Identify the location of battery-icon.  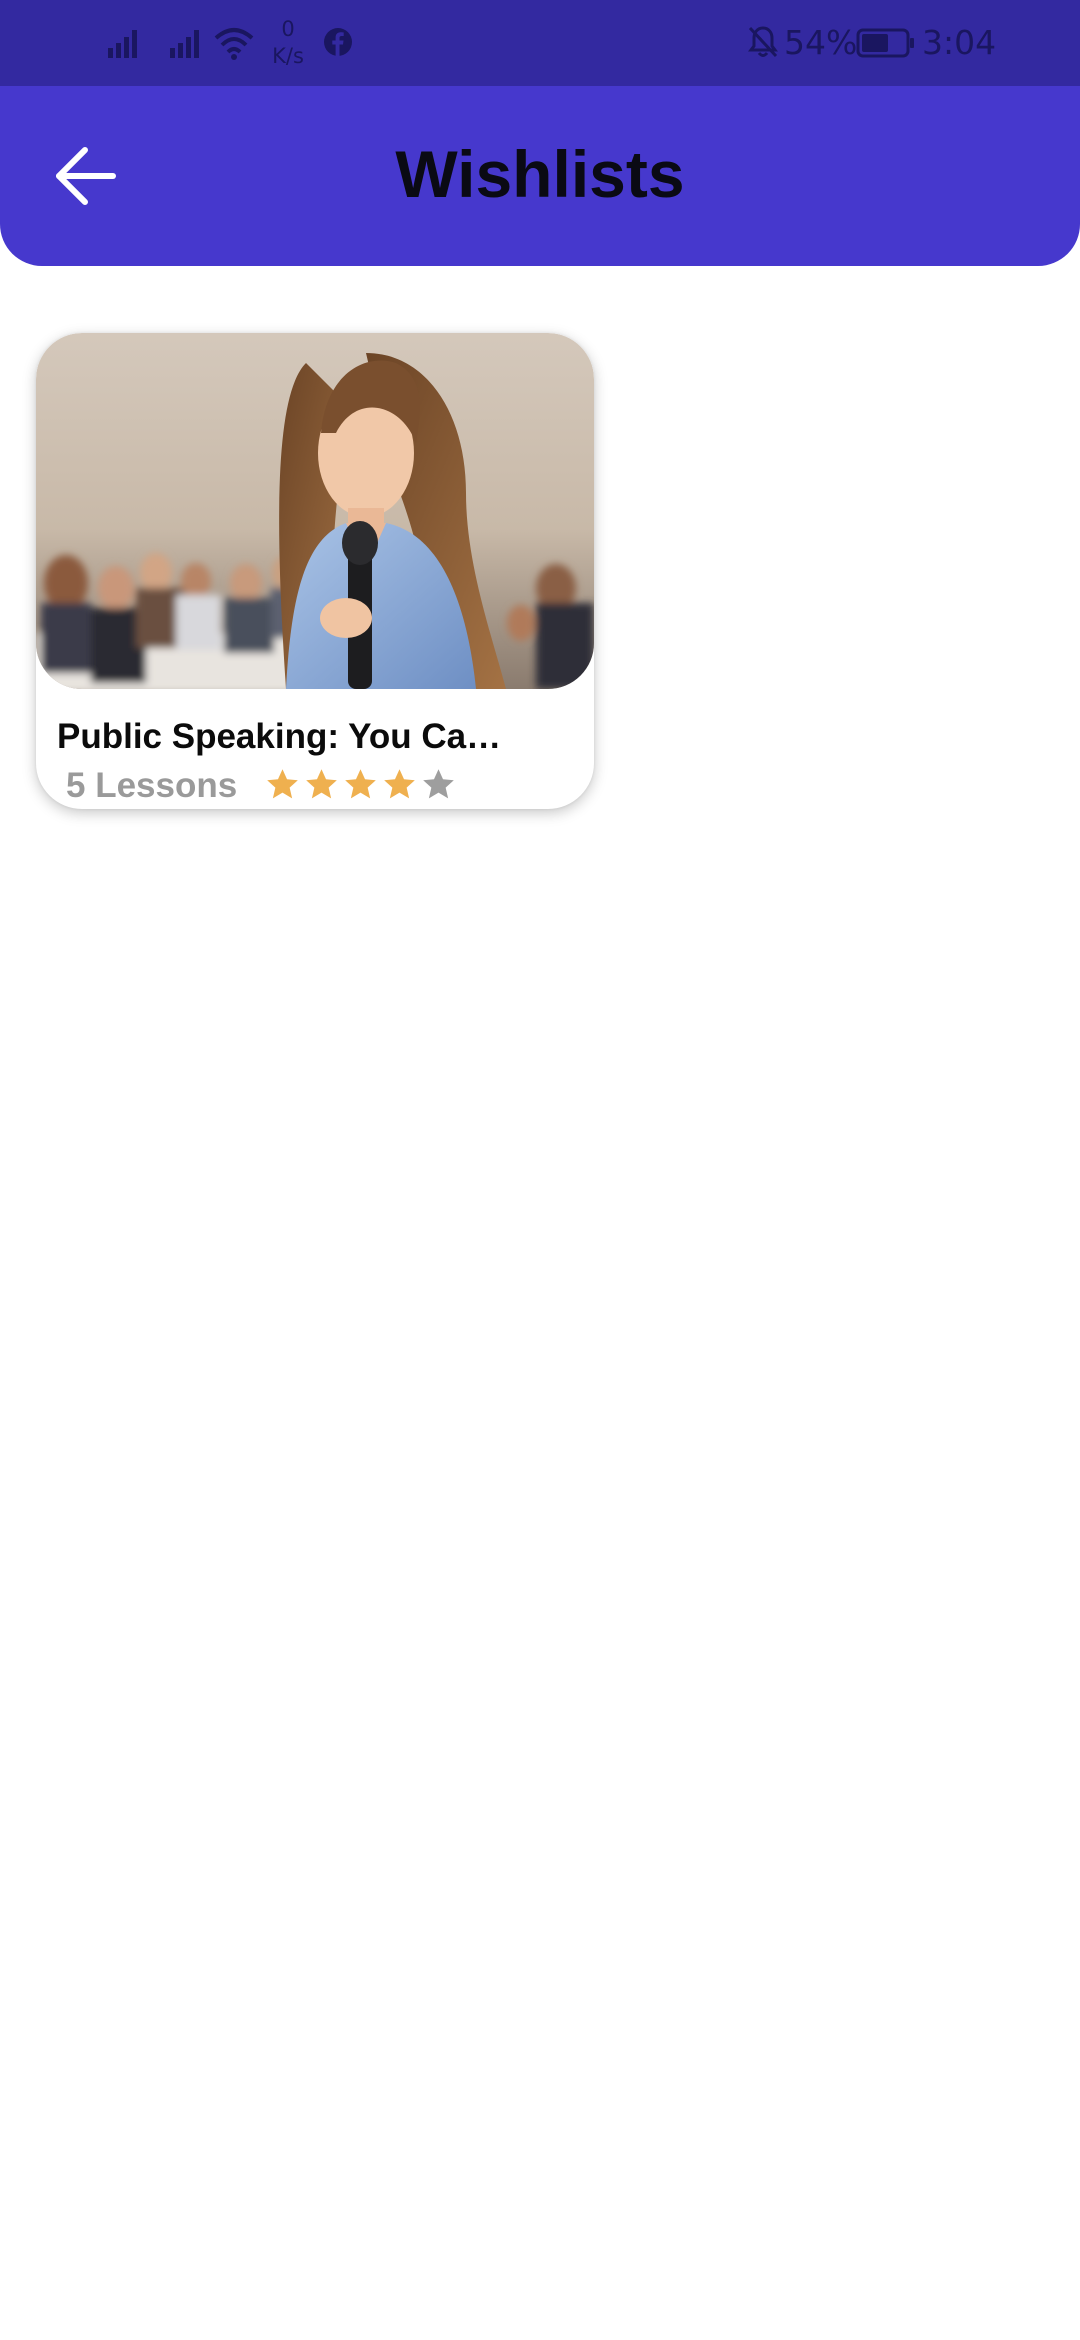
(885, 43).